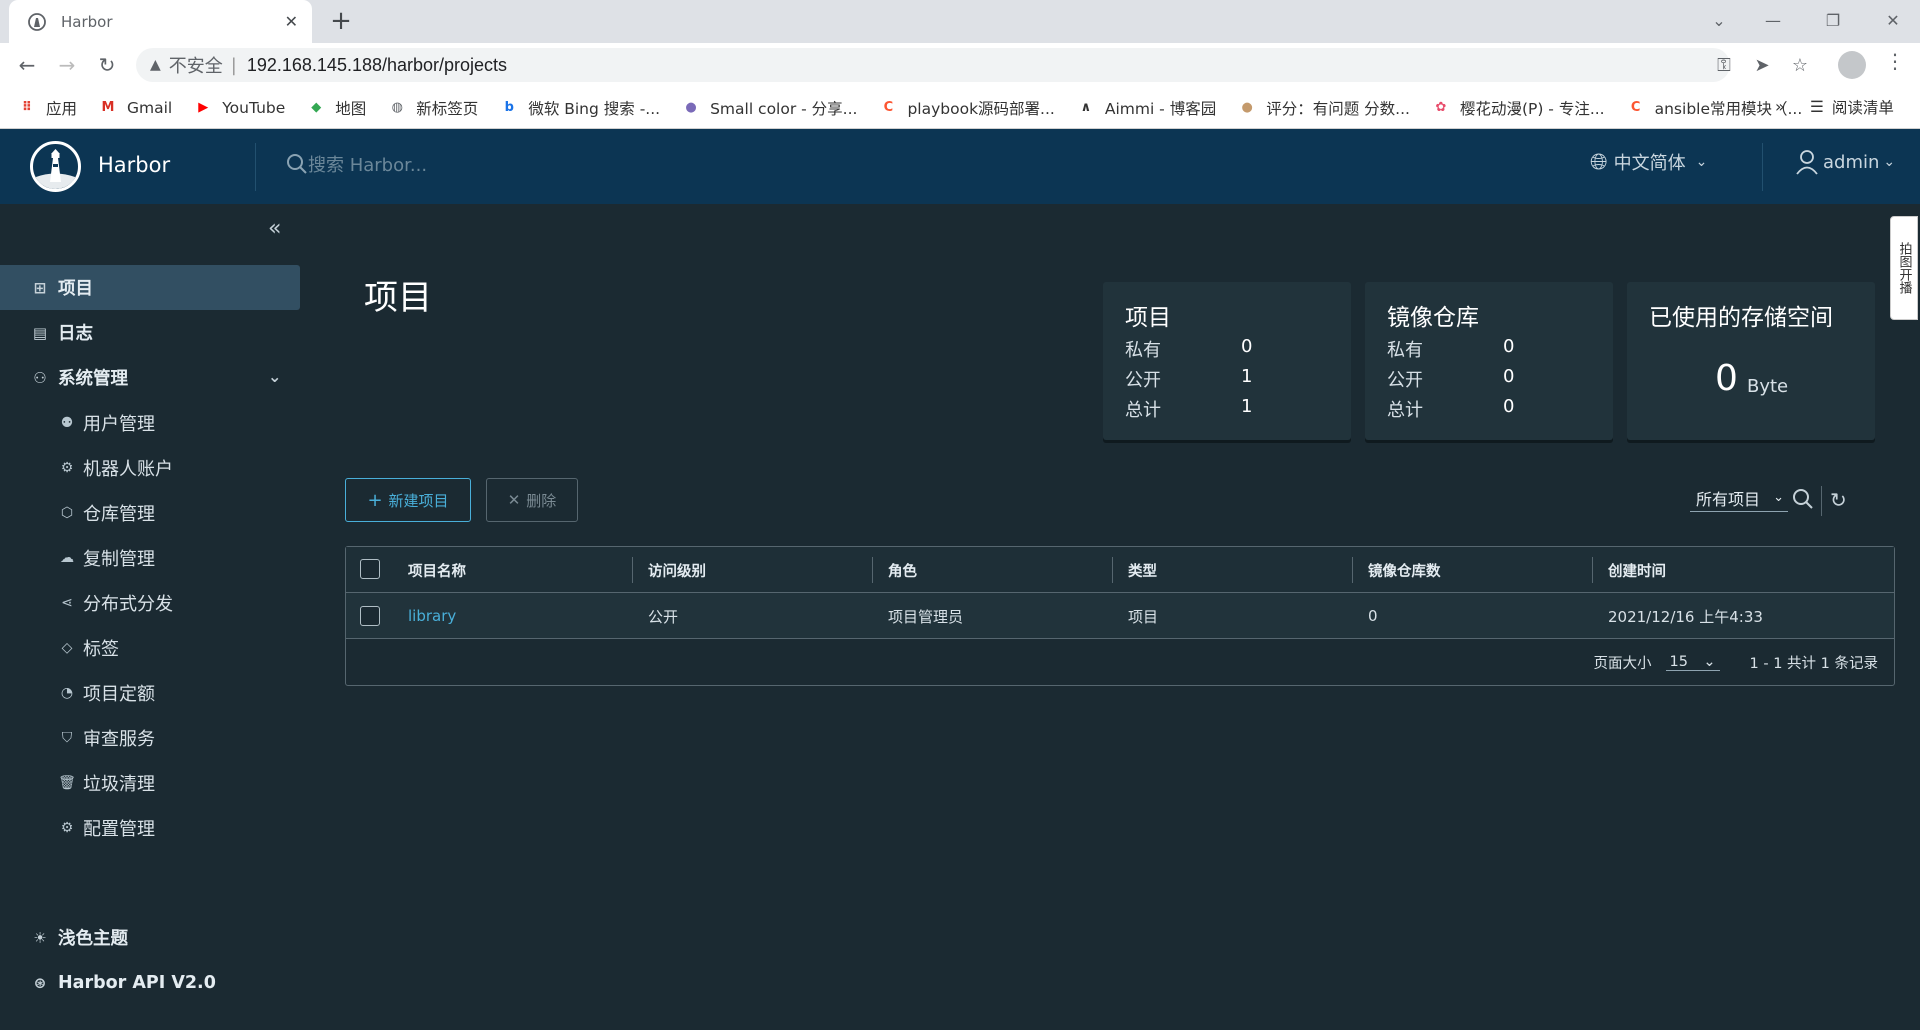  What do you see at coordinates (274, 228) in the screenshot?
I see `collapse-sidebar-icon: «` at bounding box center [274, 228].